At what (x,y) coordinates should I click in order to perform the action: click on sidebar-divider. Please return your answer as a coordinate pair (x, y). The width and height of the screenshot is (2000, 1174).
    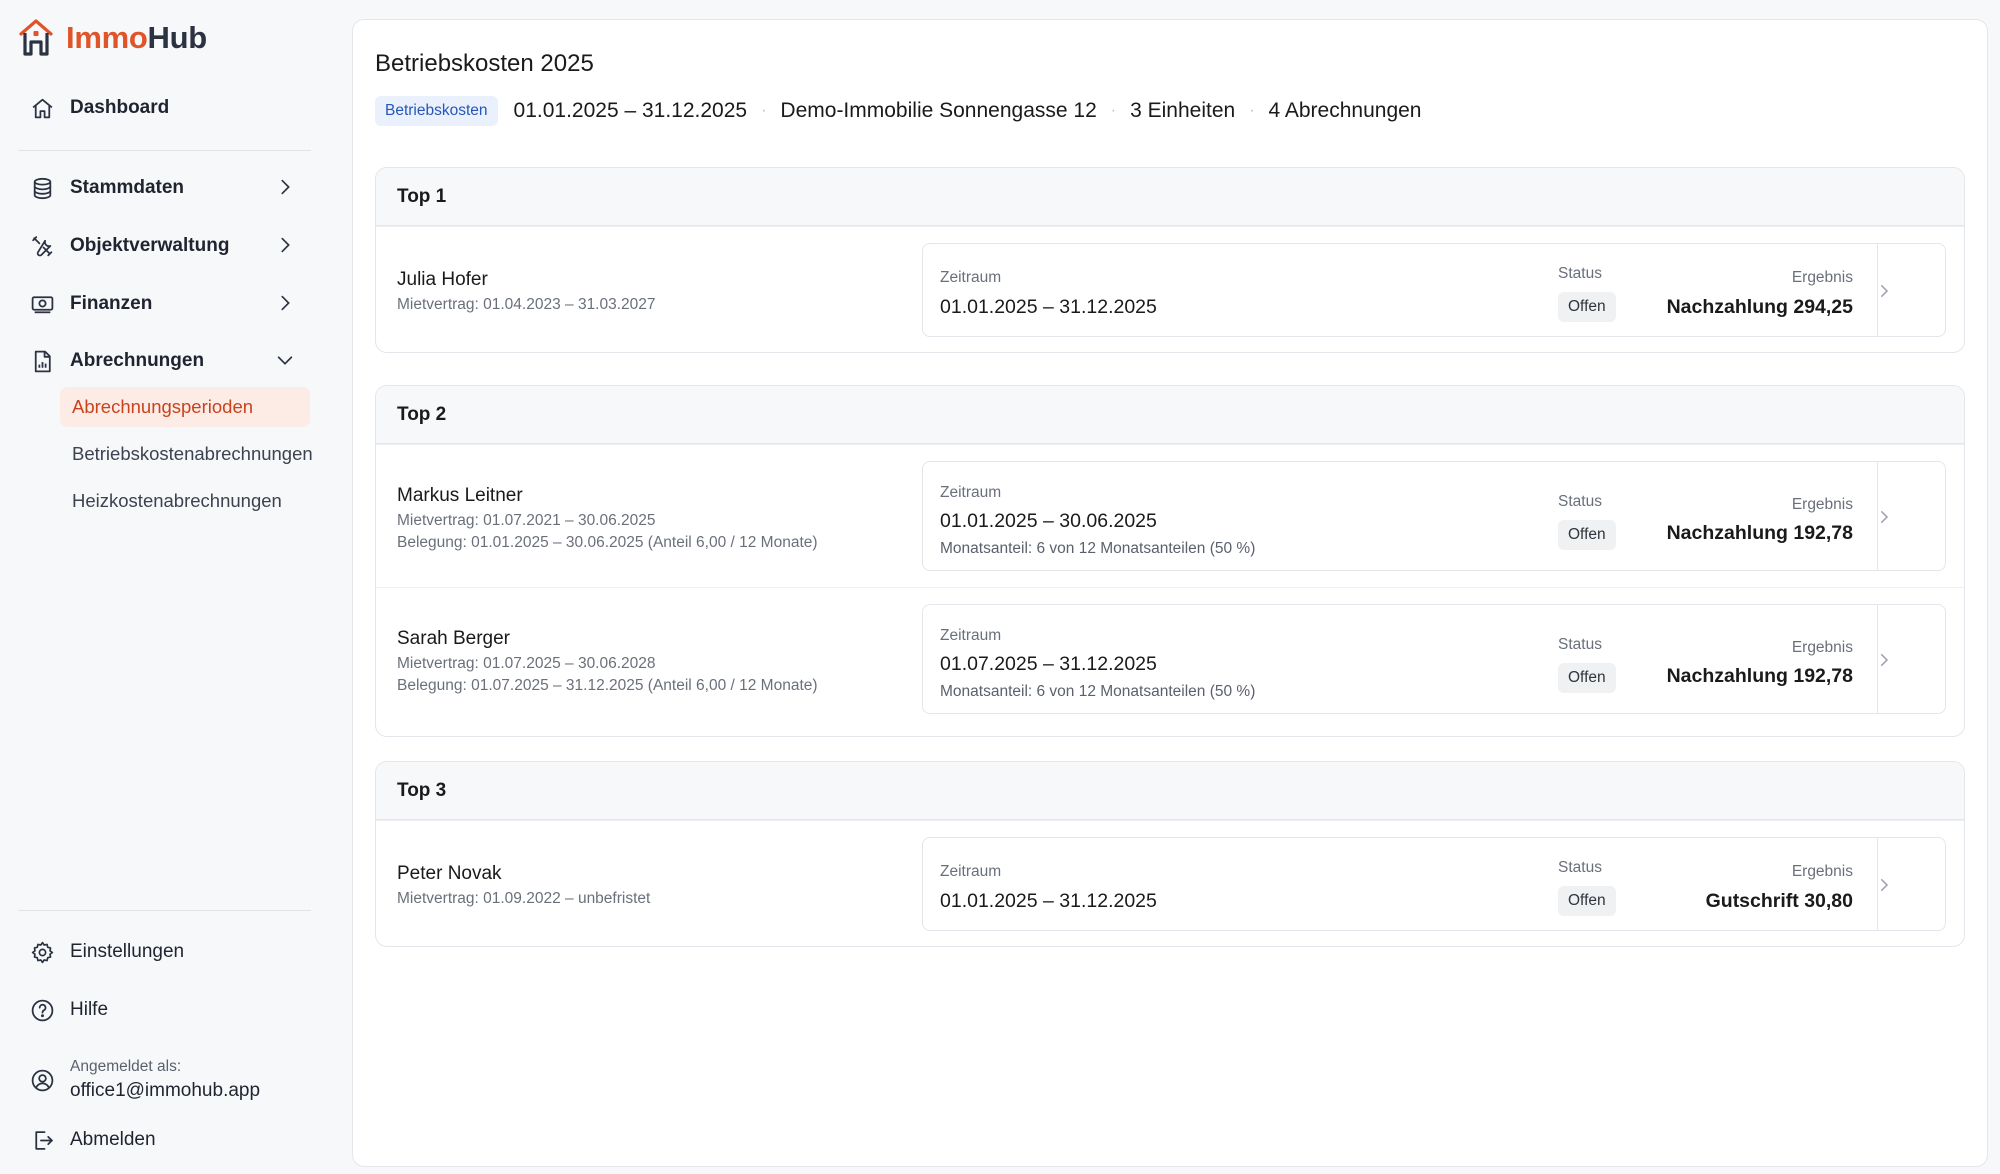
    Looking at the image, I should click on (164, 150).